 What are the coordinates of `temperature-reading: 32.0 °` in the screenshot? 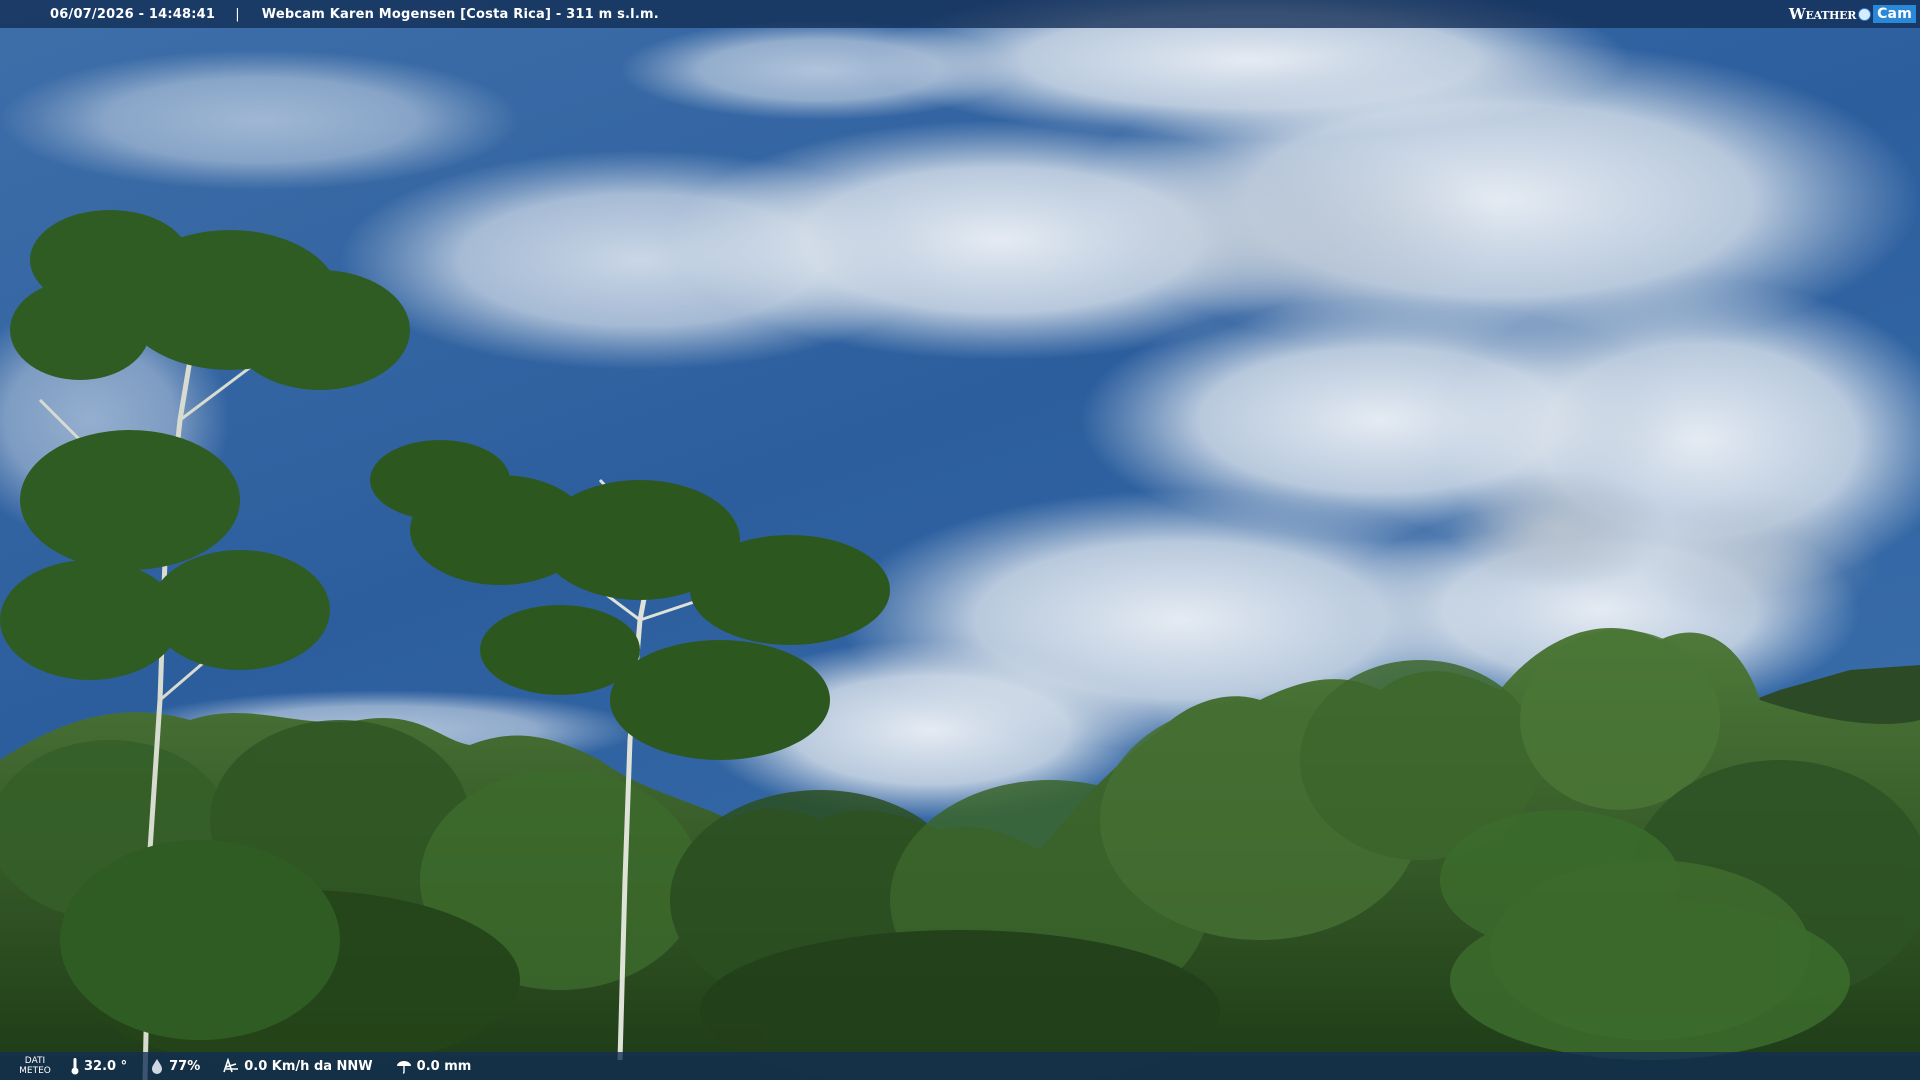 It's located at (98, 1066).